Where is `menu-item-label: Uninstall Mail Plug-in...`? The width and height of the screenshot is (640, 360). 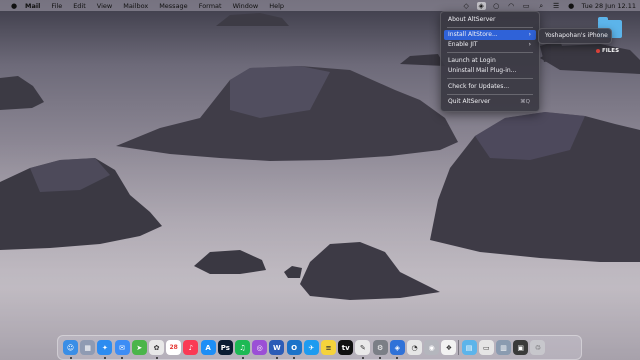
menu-item-label: Uninstall Mail Plug-in... is located at coordinates (482, 70).